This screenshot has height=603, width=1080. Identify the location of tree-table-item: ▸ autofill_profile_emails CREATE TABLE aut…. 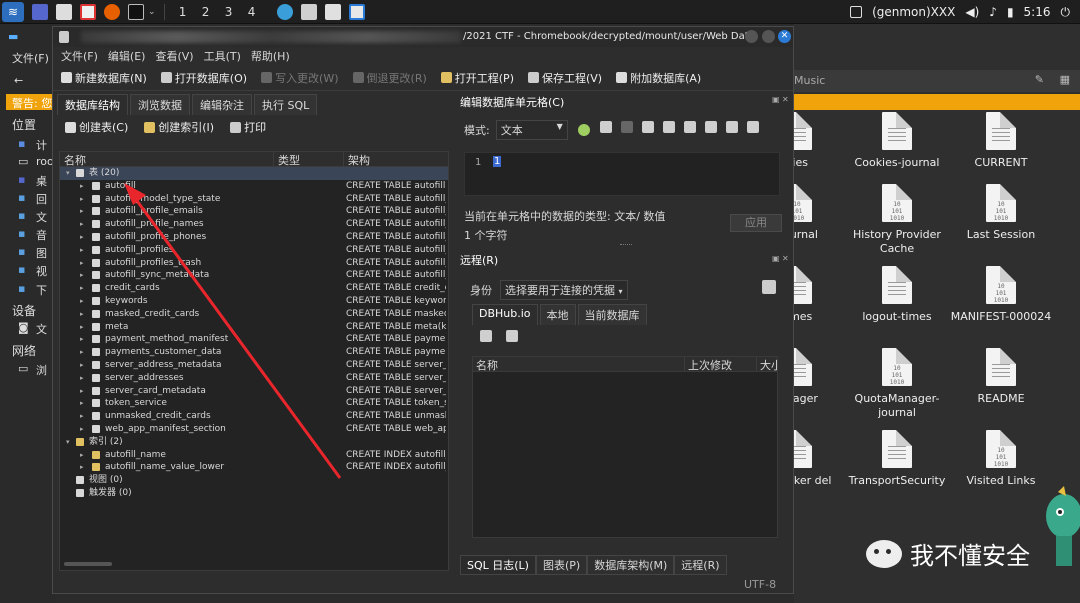
(254, 211).